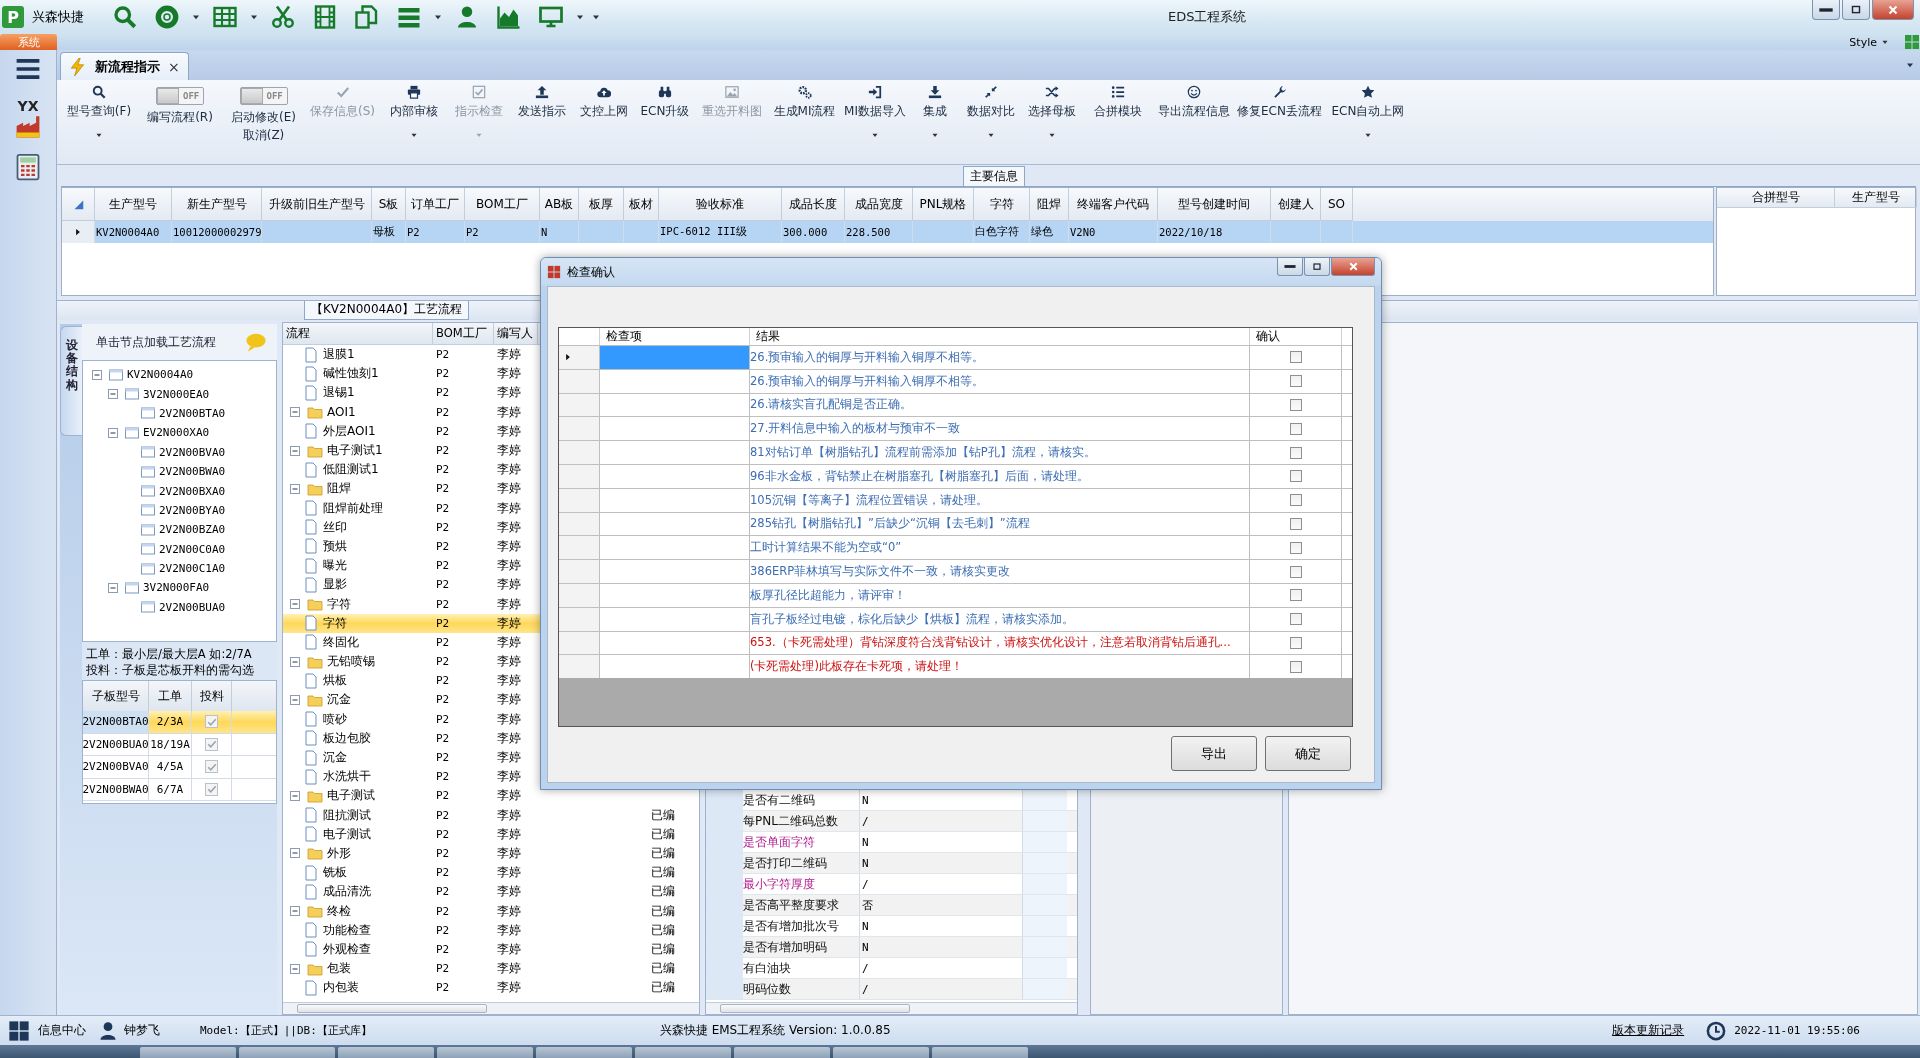 This screenshot has height=1058, width=1920. What do you see at coordinates (509, 17) in the screenshot?
I see `area-chart-icon` at bounding box center [509, 17].